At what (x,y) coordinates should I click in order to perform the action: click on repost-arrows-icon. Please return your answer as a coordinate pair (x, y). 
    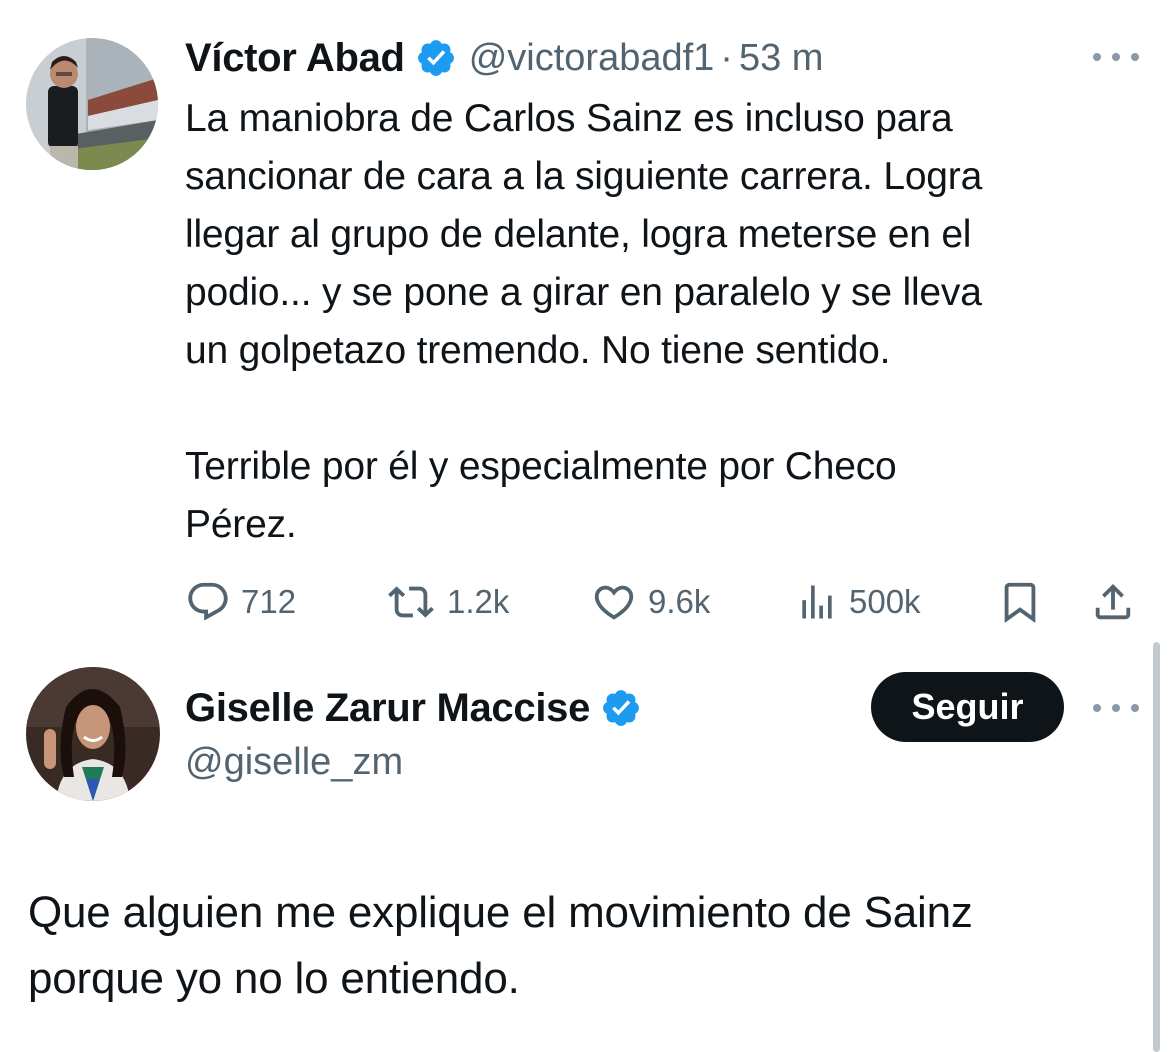
    Looking at the image, I should click on (411, 602).